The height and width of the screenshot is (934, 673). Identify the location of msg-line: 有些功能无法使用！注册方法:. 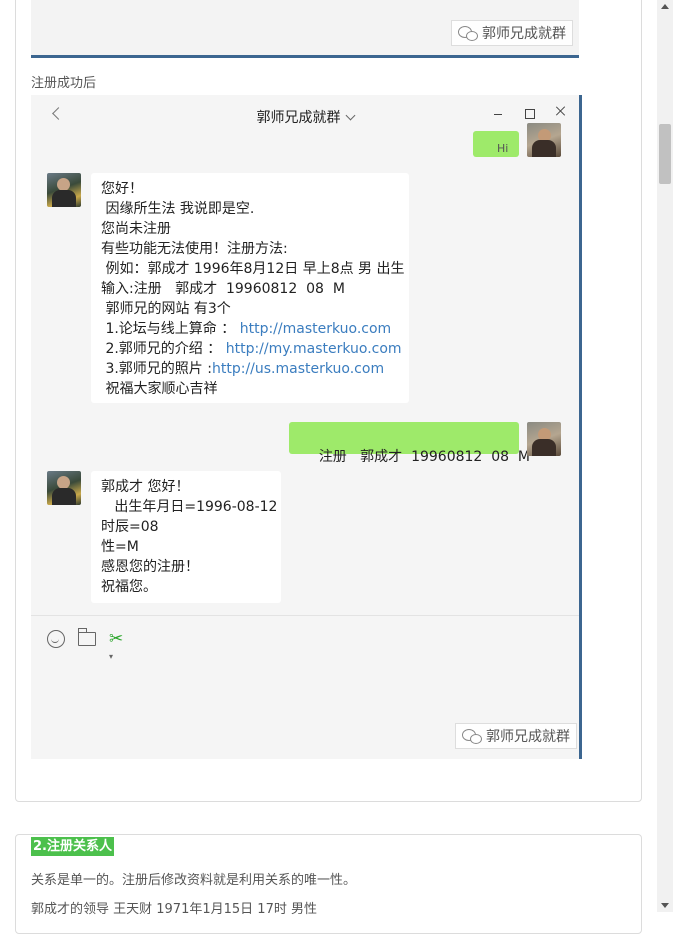
(194, 249).